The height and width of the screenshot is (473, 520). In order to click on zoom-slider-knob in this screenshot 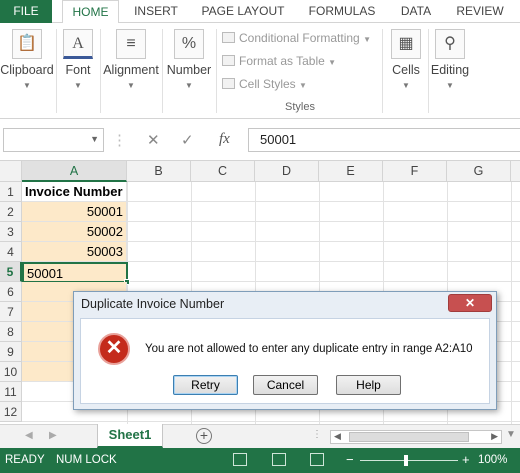, I will do `click(406, 460)`.